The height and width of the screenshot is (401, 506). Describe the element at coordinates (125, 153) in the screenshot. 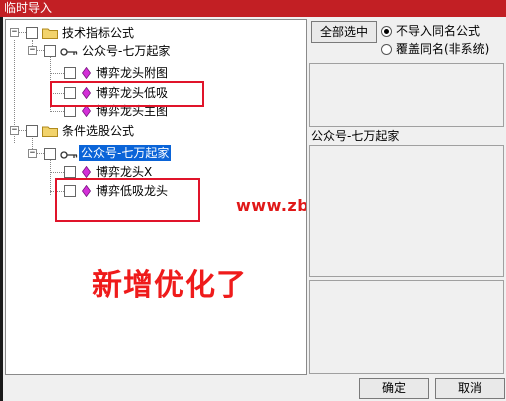

I see `tree-author-label-selected: 公众号-七万起家` at that location.